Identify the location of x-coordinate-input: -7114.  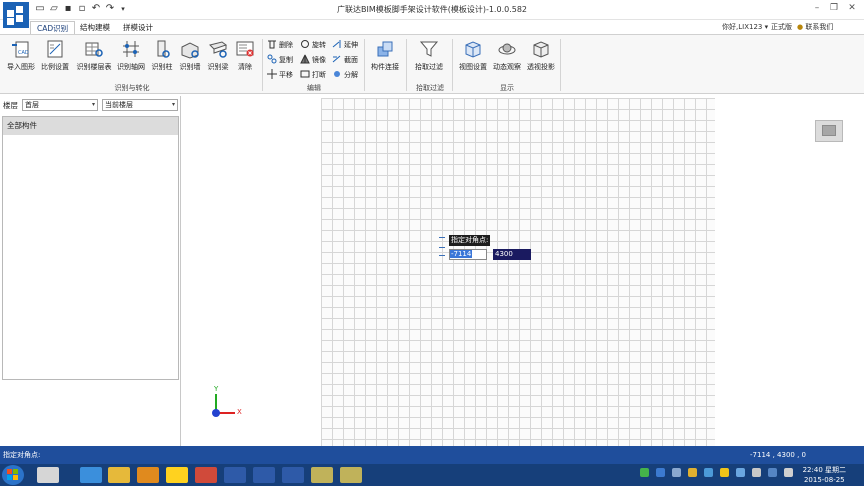
(468, 254).